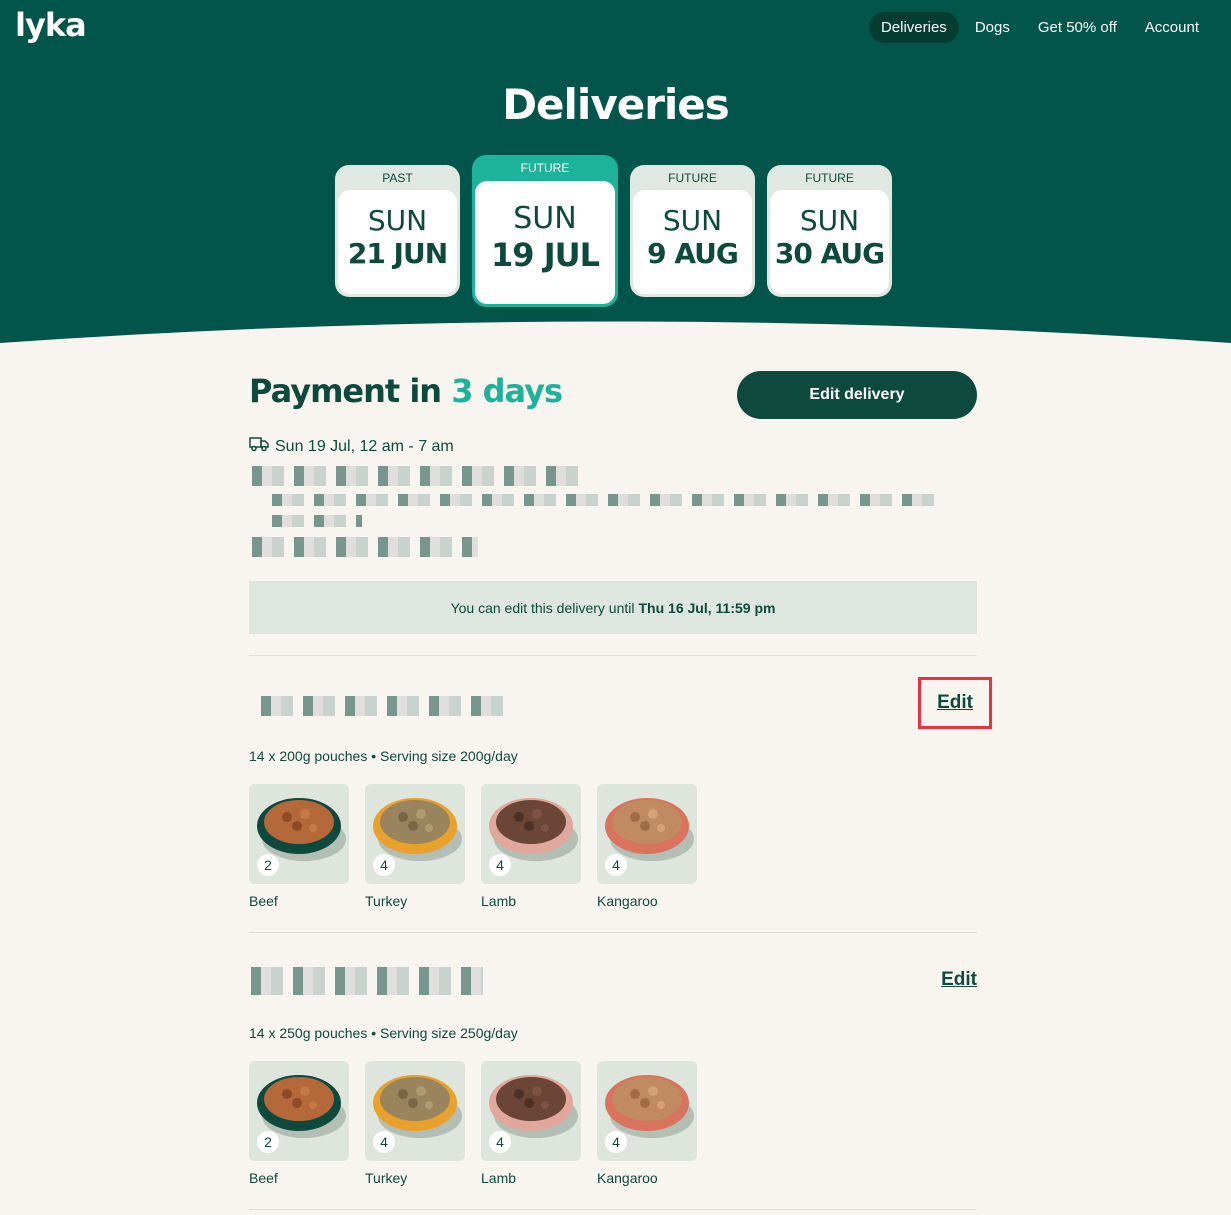 The image size is (1231, 1215). Describe the element at coordinates (259, 446) in the screenshot. I see `truck-icon` at that location.